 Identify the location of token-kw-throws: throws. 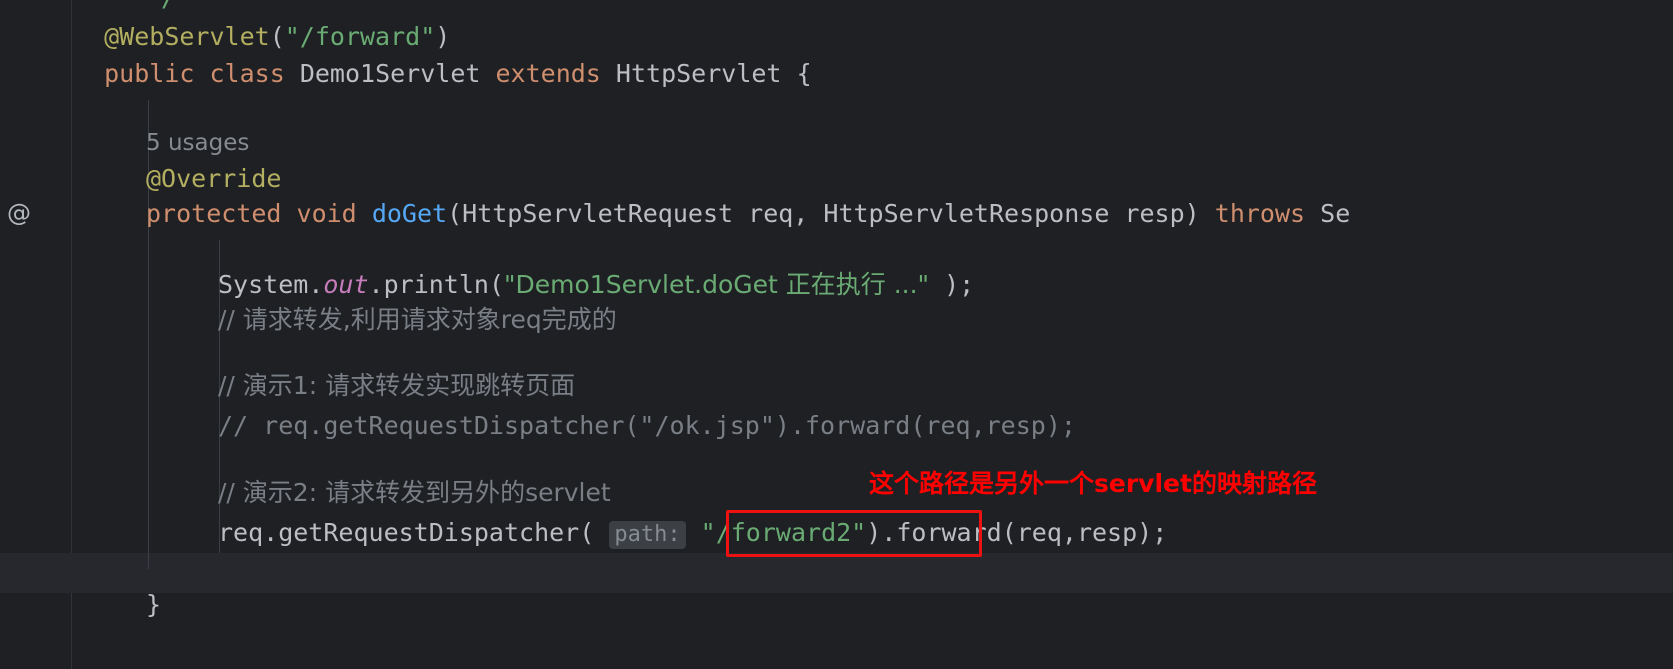
(1260, 213).